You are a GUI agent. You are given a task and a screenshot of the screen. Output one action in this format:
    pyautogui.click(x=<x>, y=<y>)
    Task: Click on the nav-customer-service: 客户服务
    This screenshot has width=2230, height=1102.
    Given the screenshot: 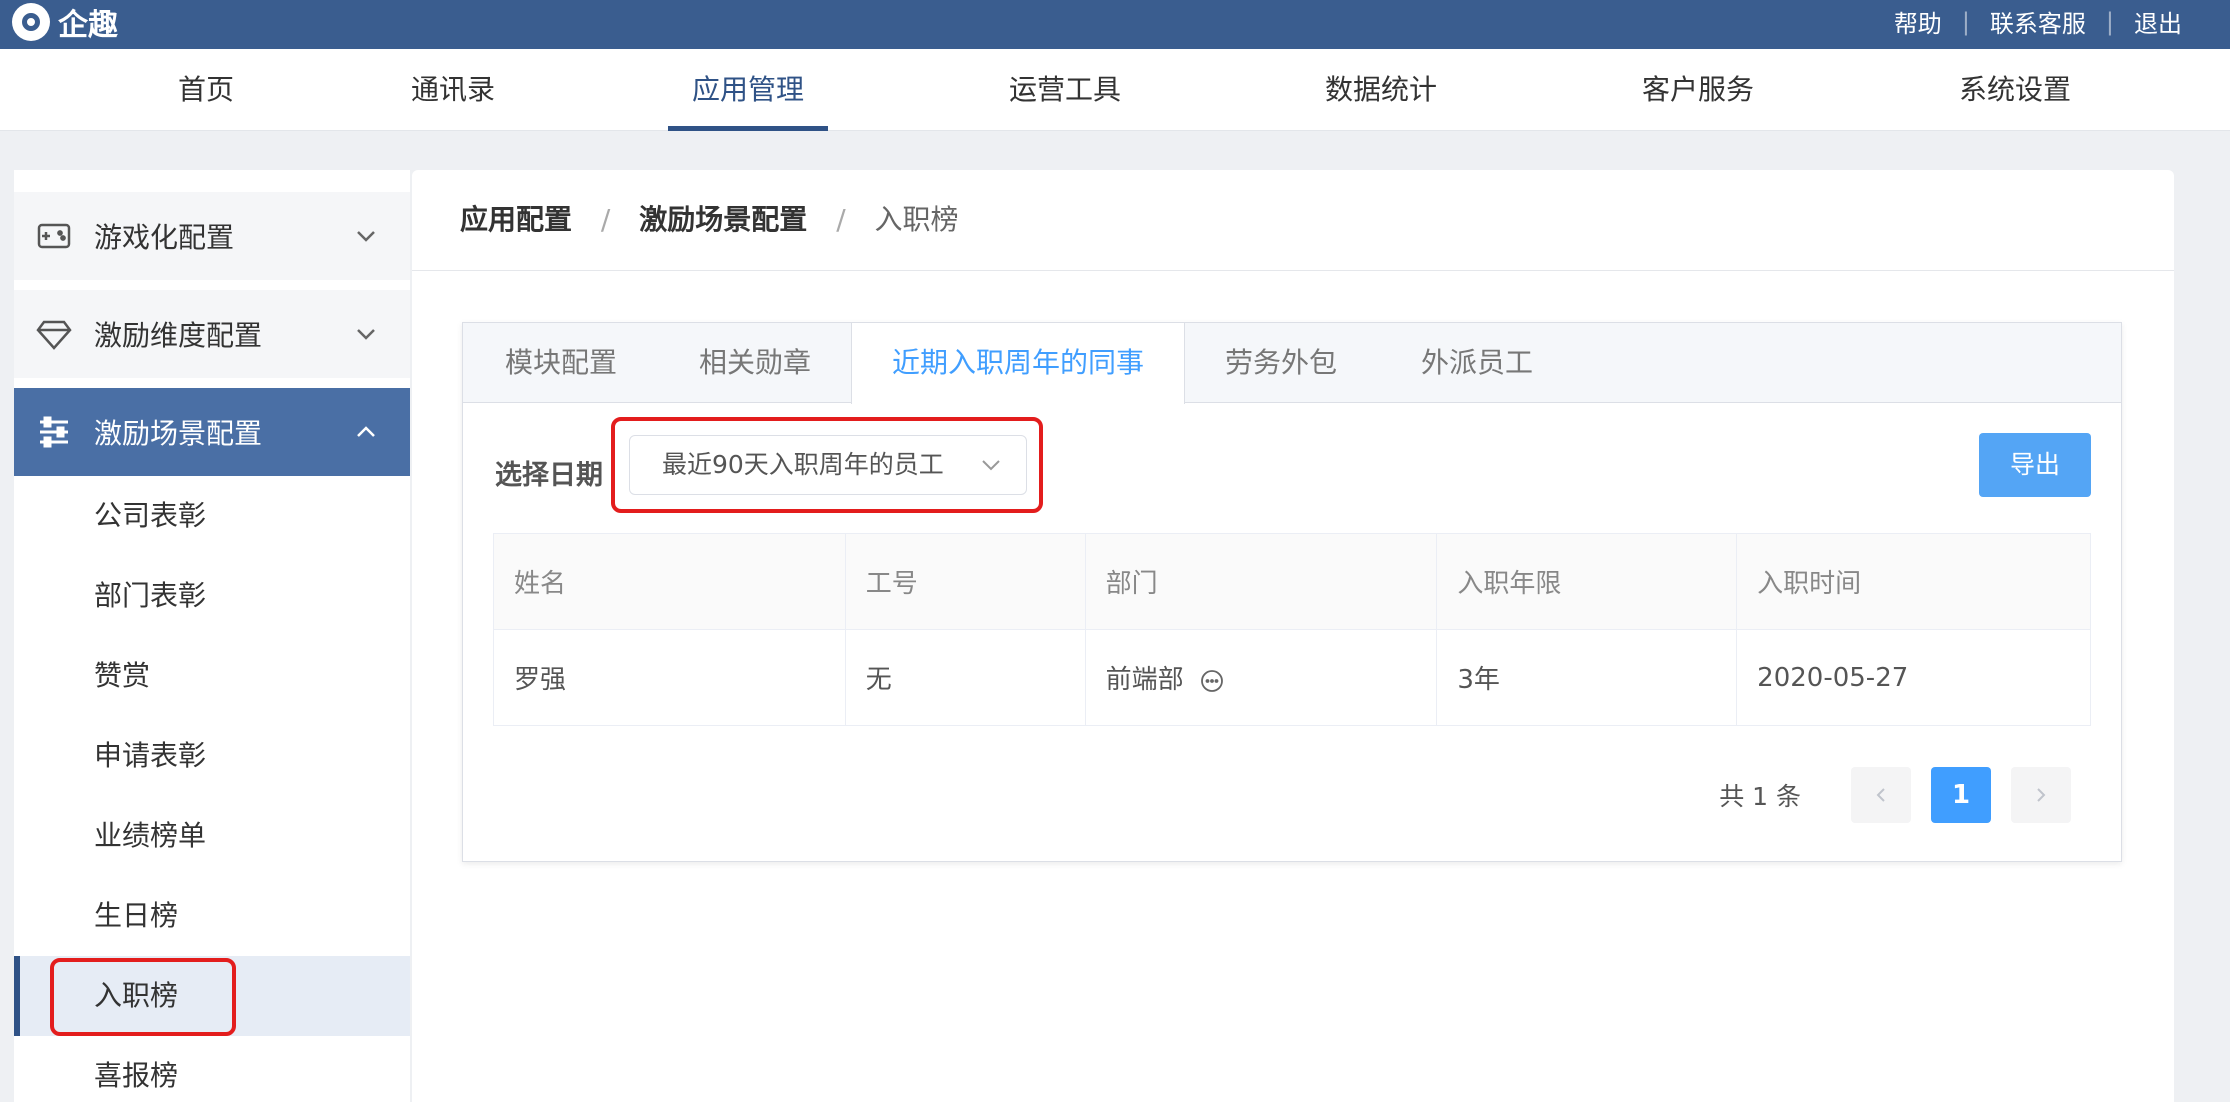 What is the action you would take?
    pyautogui.click(x=1698, y=90)
    